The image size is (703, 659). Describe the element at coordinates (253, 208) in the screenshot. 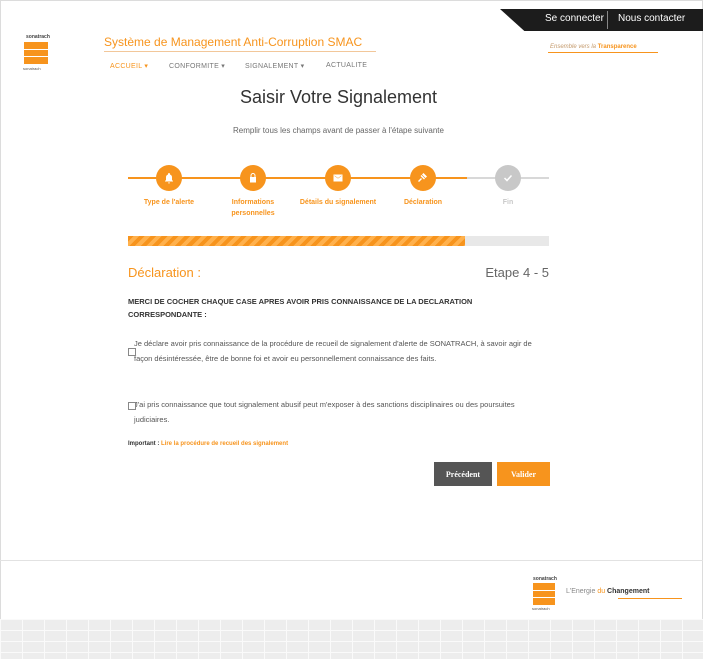

I see `step-2-label: Informations personnelles` at that location.